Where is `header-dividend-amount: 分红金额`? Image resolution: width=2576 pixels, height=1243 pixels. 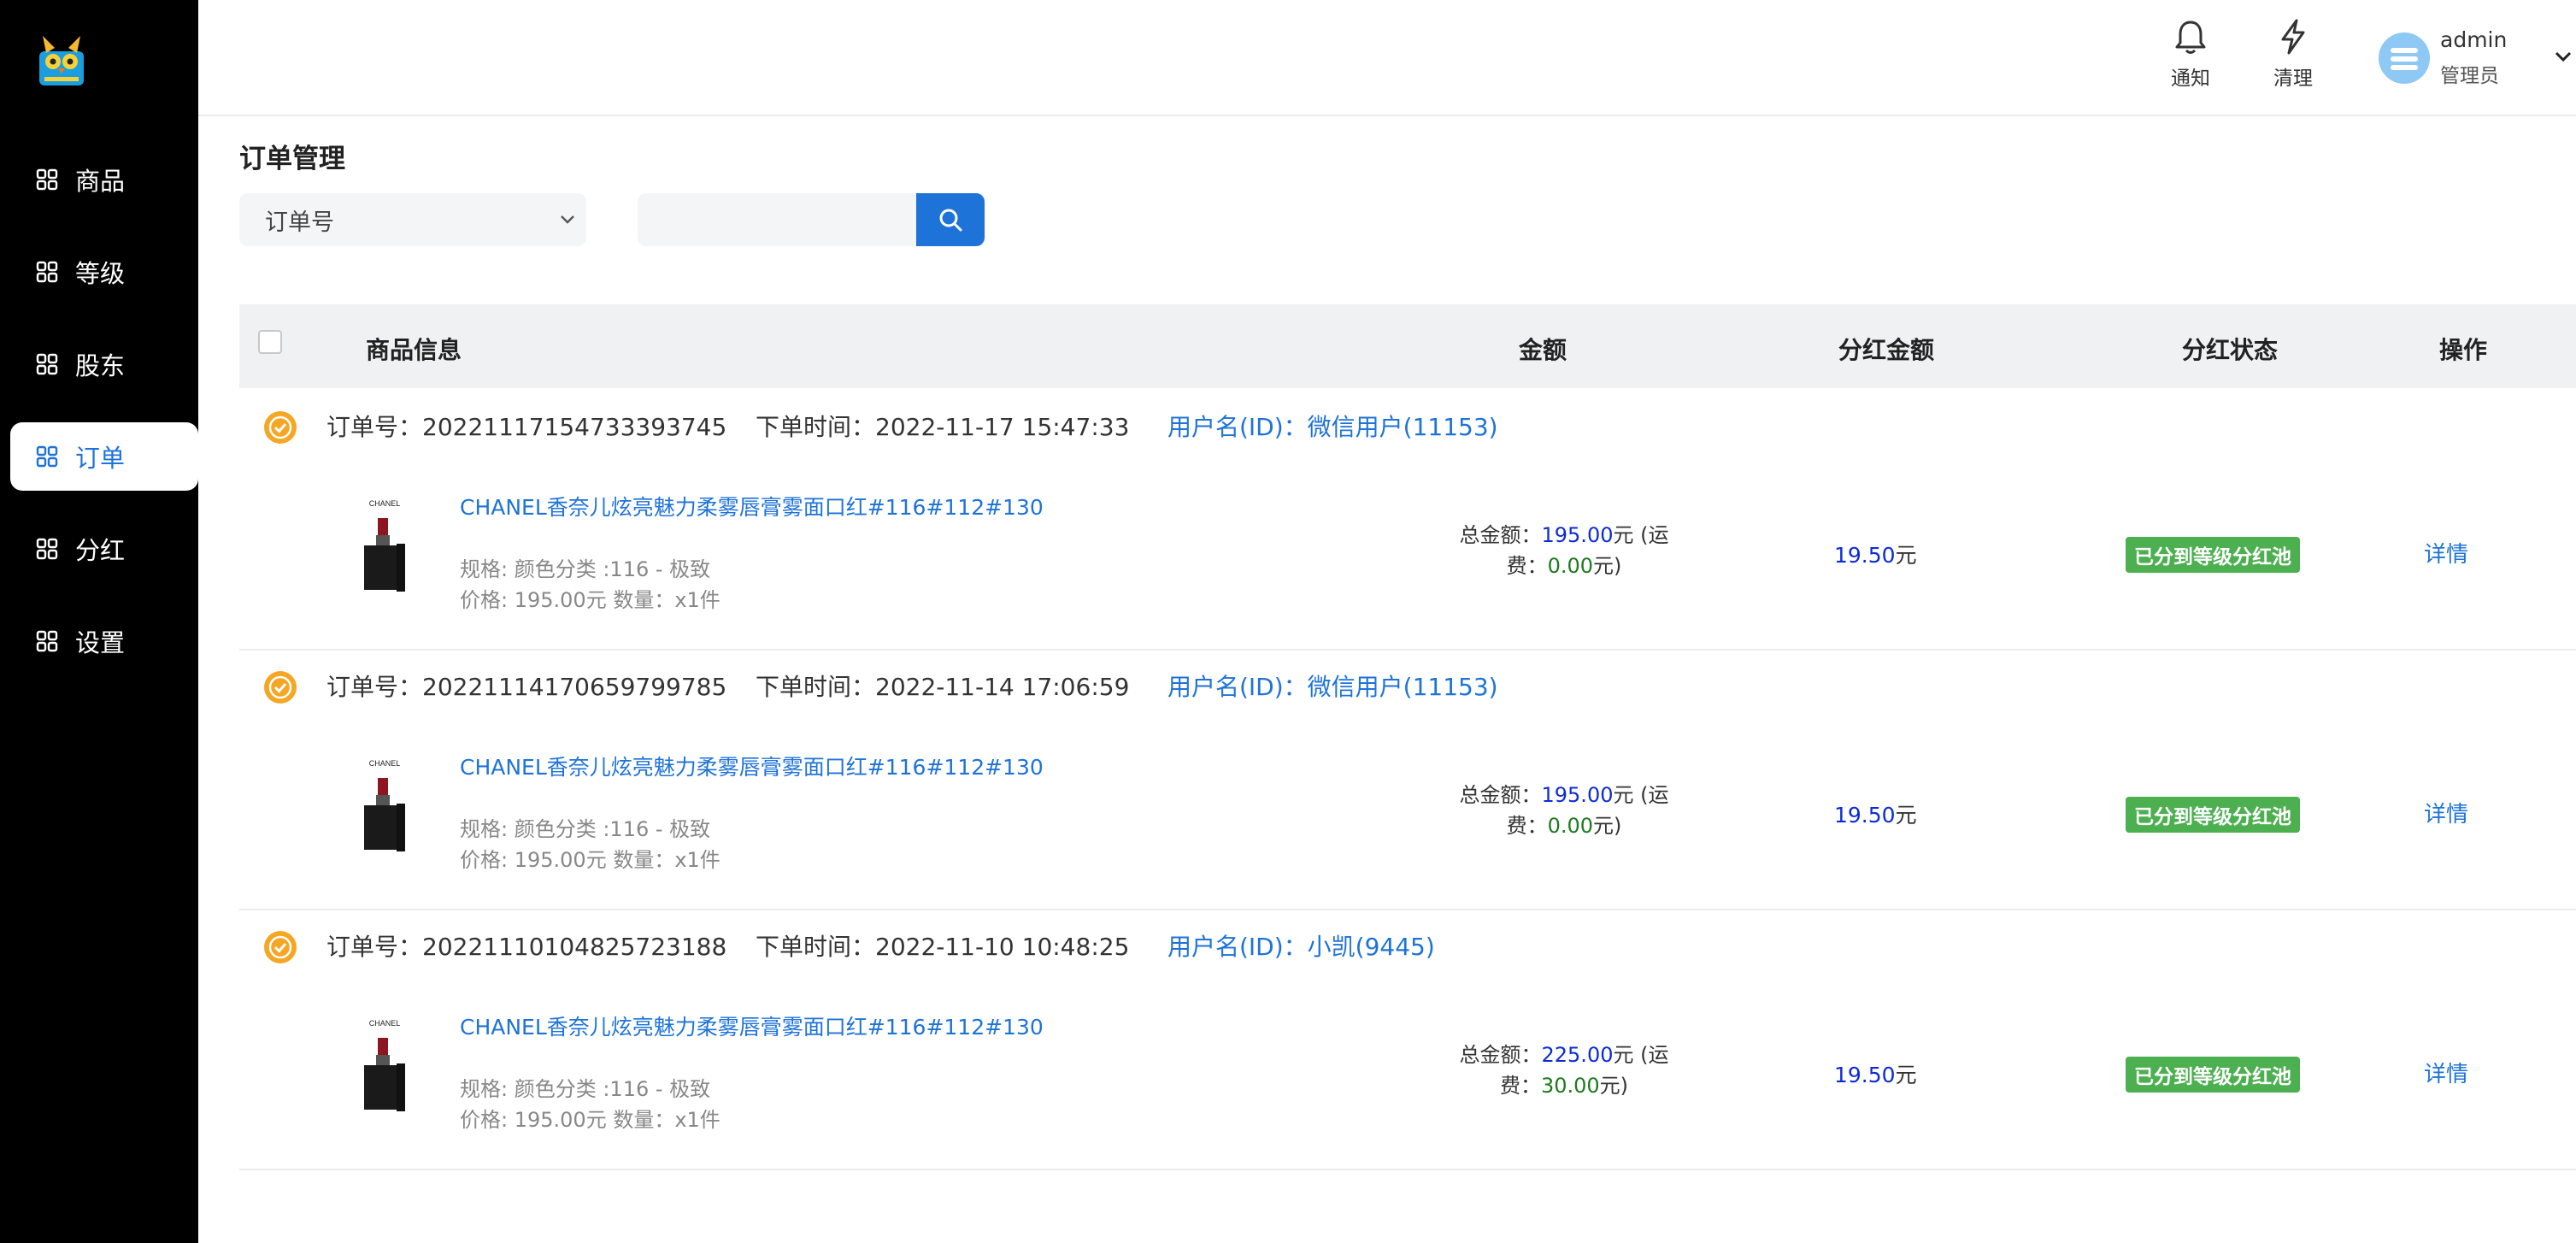 header-dividend-amount: 分红金额 is located at coordinates (1886, 350).